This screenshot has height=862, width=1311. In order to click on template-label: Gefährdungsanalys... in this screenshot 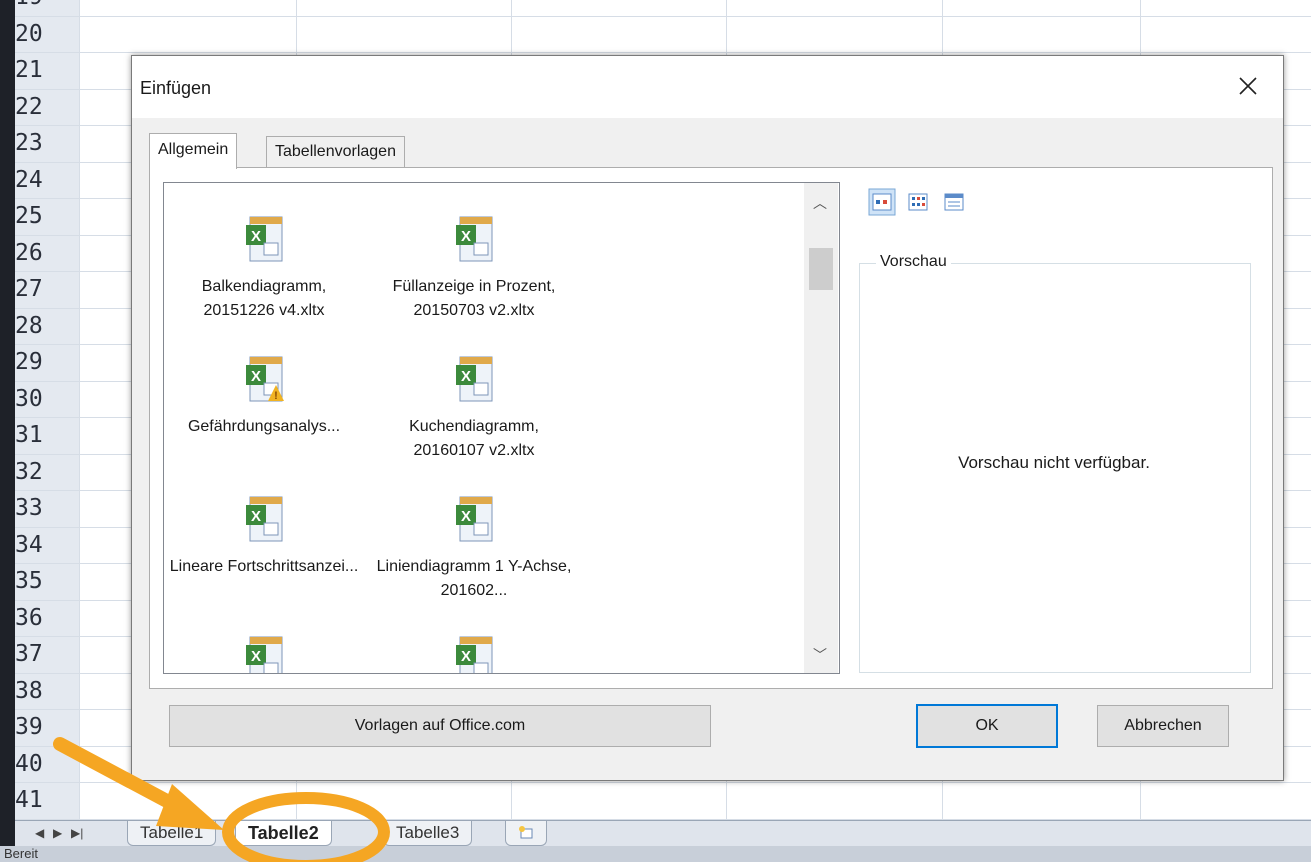, I will do `click(264, 426)`.